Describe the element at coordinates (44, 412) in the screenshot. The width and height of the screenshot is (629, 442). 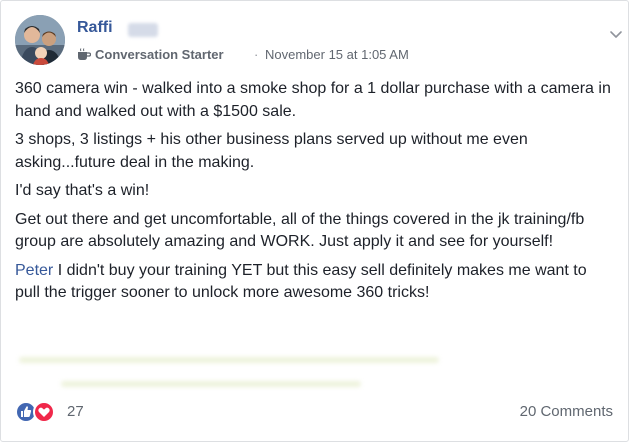
I see `love-icon` at that location.